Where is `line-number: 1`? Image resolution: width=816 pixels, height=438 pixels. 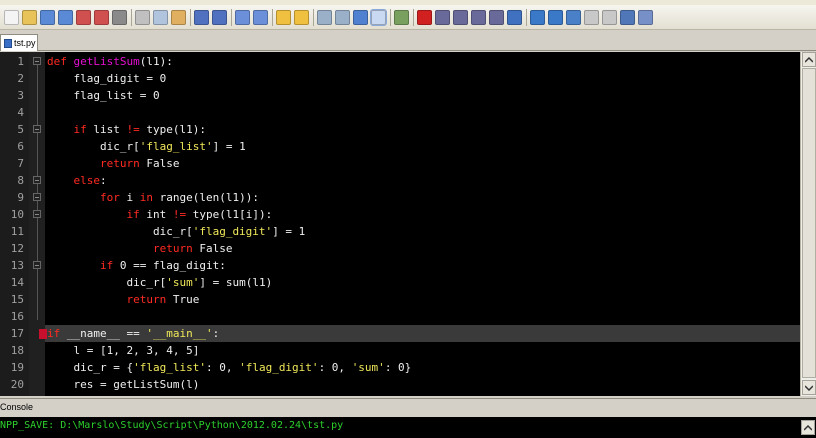
line-number: 1 is located at coordinates (20, 61).